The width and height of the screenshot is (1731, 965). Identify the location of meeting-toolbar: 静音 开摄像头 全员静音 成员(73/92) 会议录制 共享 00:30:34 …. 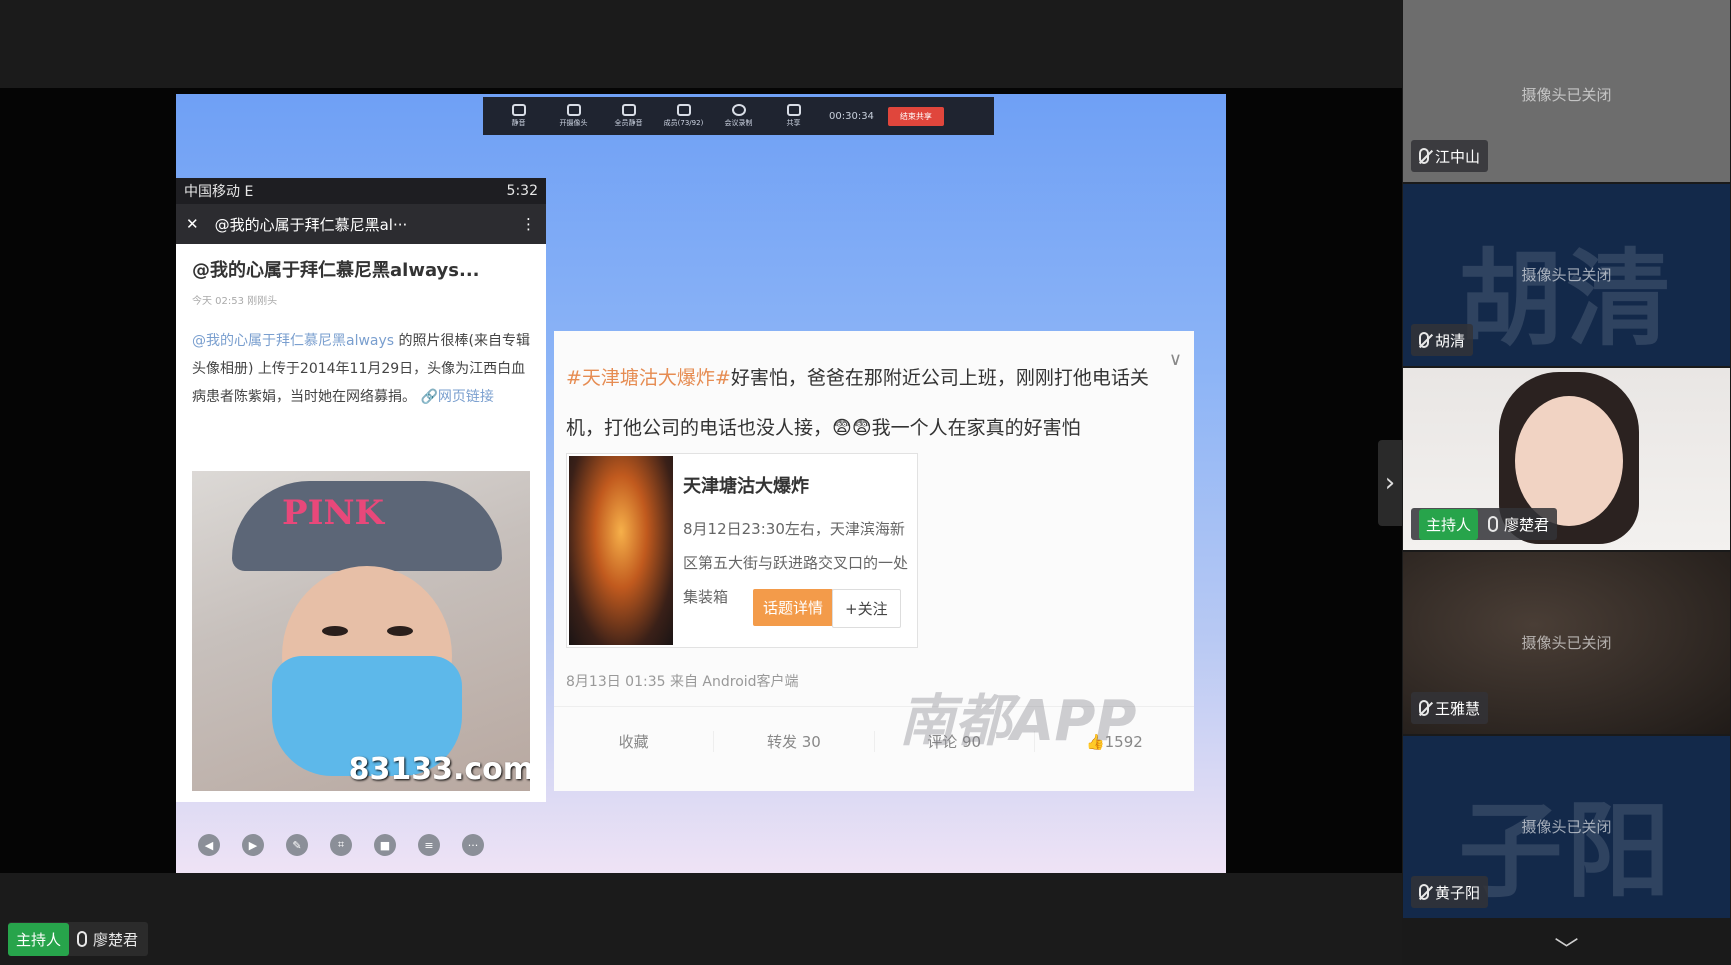
(738, 116).